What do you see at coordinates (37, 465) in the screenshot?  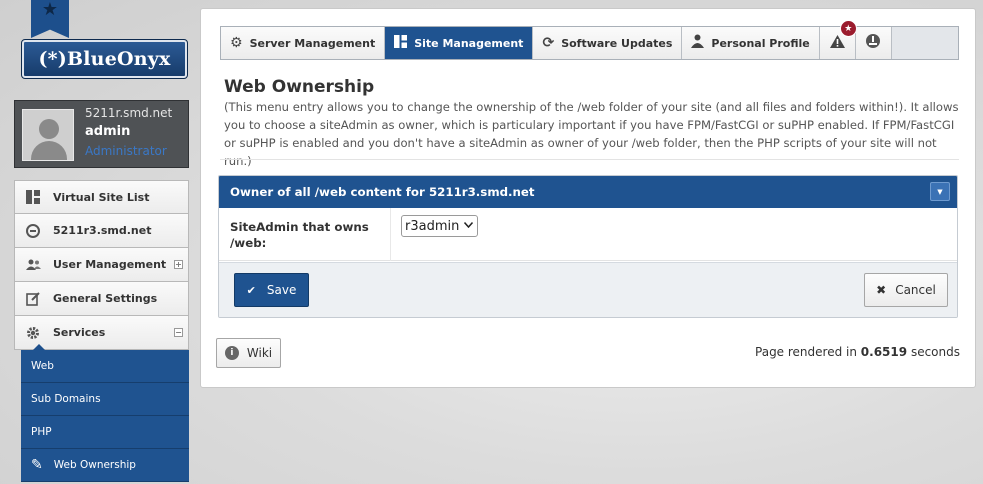 I see `pencil-icon: ✎` at bounding box center [37, 465].